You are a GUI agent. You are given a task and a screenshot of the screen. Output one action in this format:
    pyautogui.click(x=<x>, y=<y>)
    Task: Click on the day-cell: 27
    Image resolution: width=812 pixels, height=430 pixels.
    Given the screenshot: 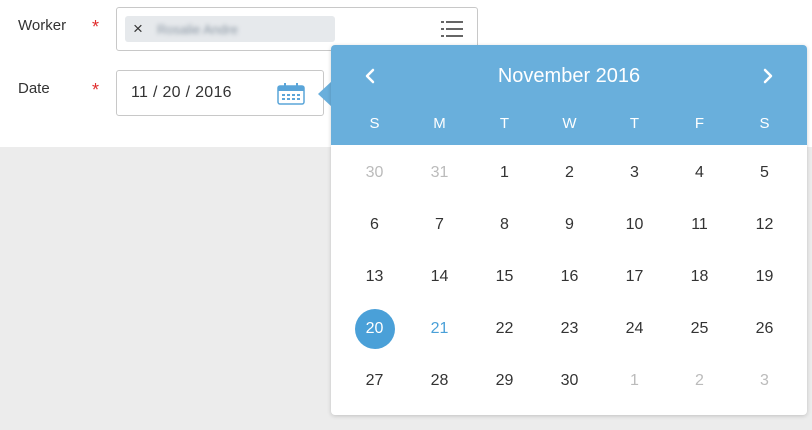 What is the action you would take?
    pyautogui.click(x=374, y=381)
    